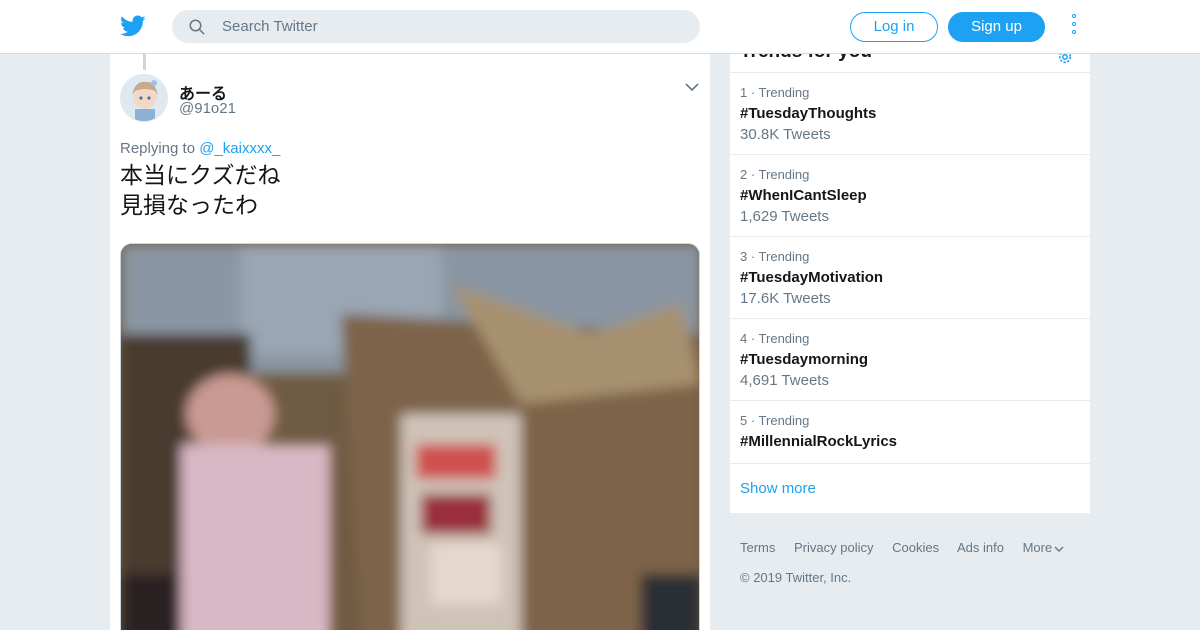 The image size is (1200, 630). I want to click on signup-button: Sign up, so click(996, 27).